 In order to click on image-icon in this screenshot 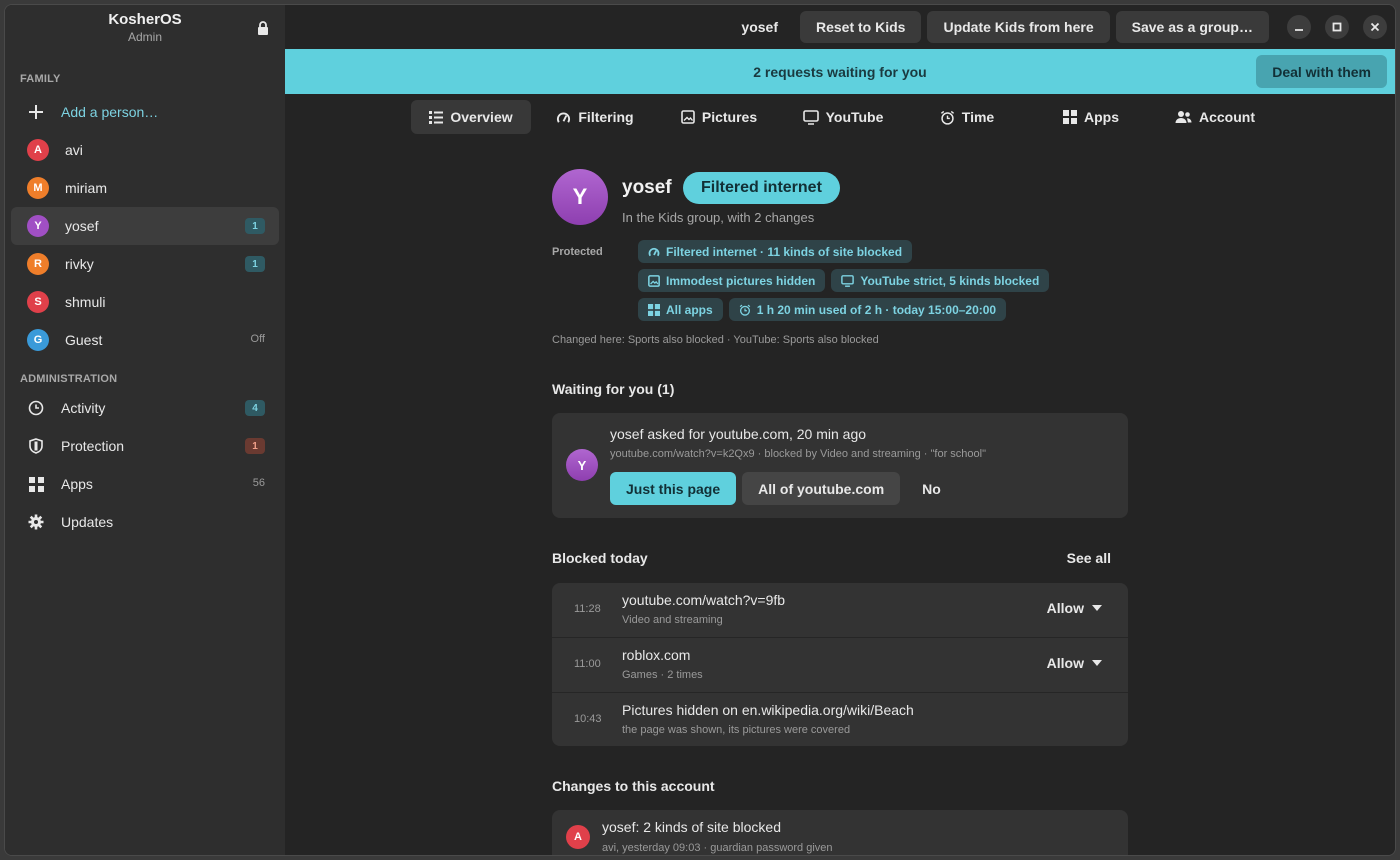, I will do `click(654, 280)`.